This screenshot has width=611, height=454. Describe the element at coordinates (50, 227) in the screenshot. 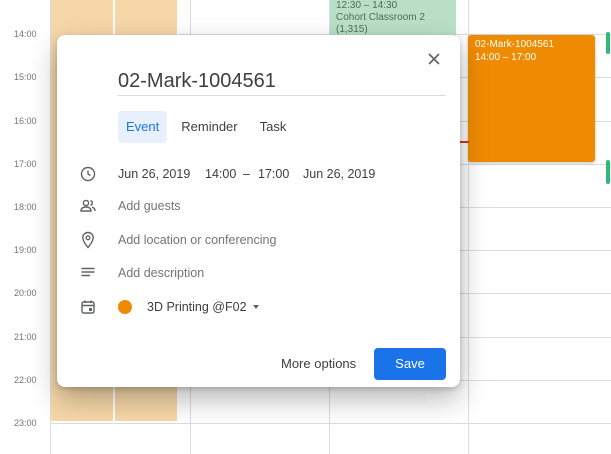

I see `day-divider` at that location.